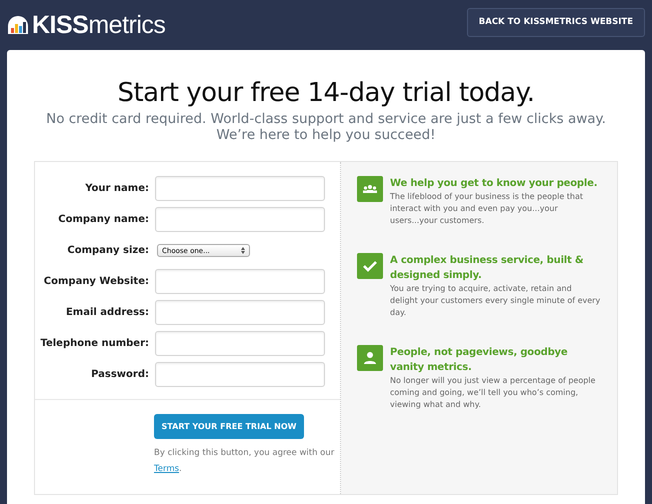  Describe the element at coordinates (167, 469) in the screenshot. I see `terms-link: Terms` at that location.